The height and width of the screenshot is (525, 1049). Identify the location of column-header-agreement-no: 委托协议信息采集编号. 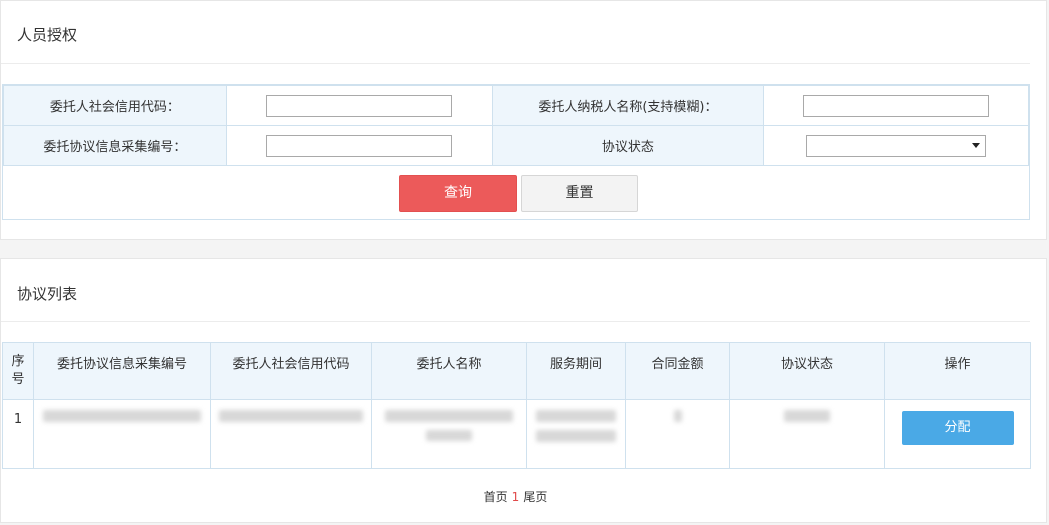
(122, 371).